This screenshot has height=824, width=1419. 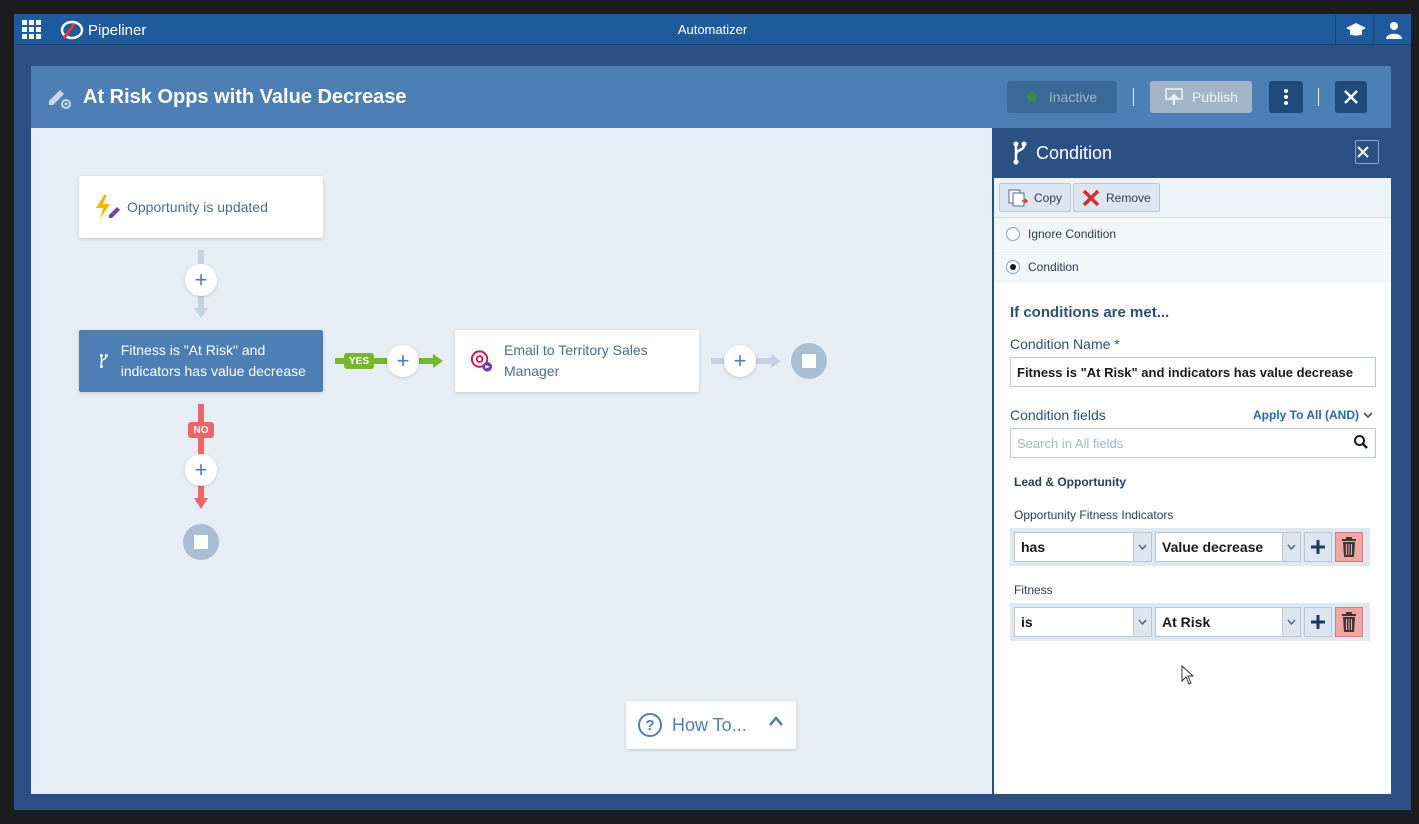 What do you see at coordinates (1083, 622) in the screenshot?
I see `operator-select: is` at bounding box center [1083, 622].